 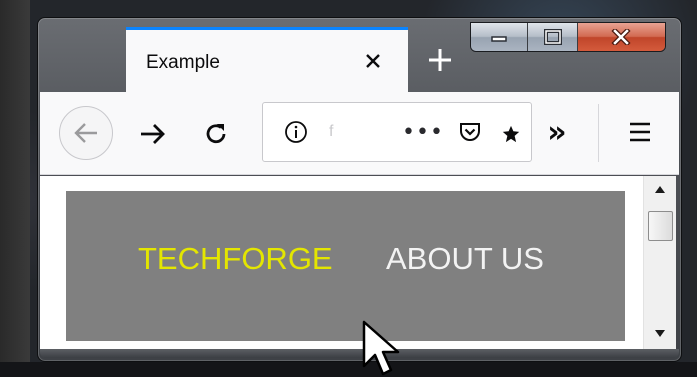 I want to click on scroll-down-button, so click(x=660, y=333).